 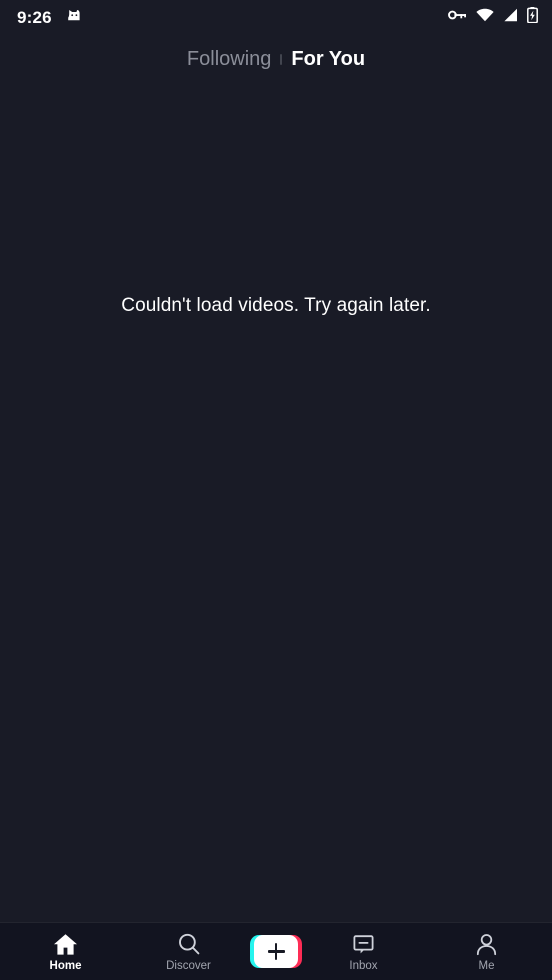 I want to click on nav-item-home: Home, so click(x=65, y=951).